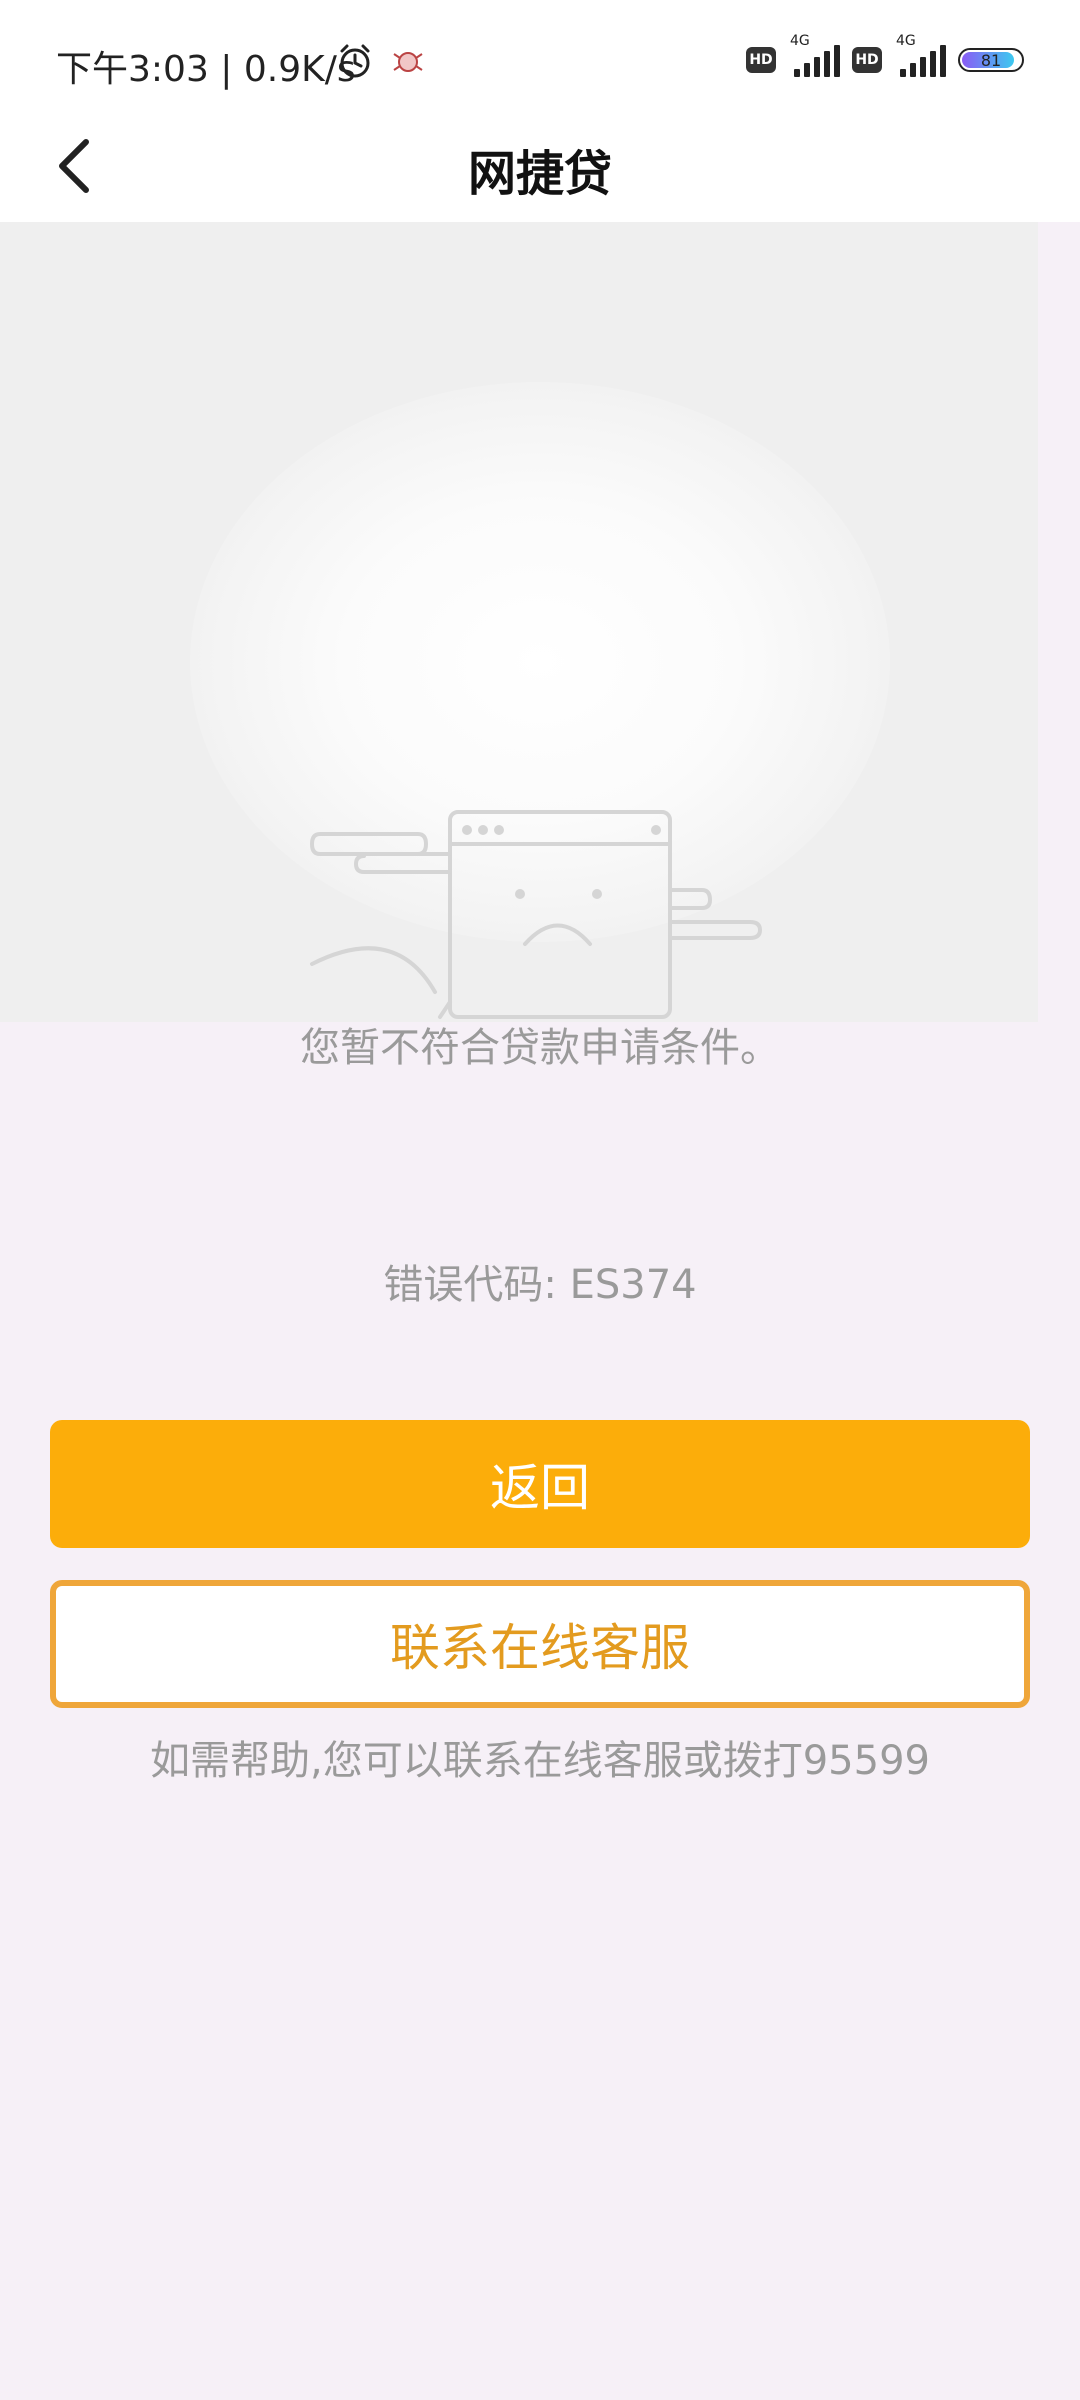 The width and height of the screenshot is (1080, 2400). Describe the element at coordinates (540, 1484) in the screenshot. I see `return-button: 返回` at that location.